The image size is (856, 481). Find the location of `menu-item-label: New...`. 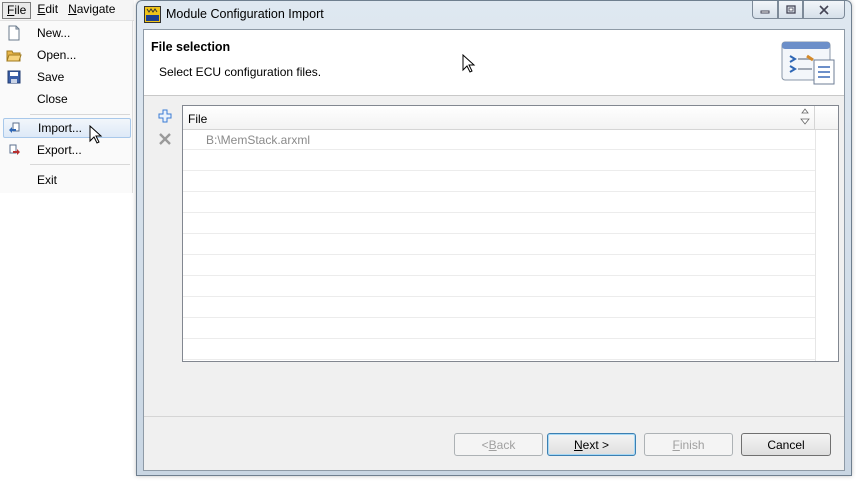

menu-item-label: New... is located at coordinates (54, 33).